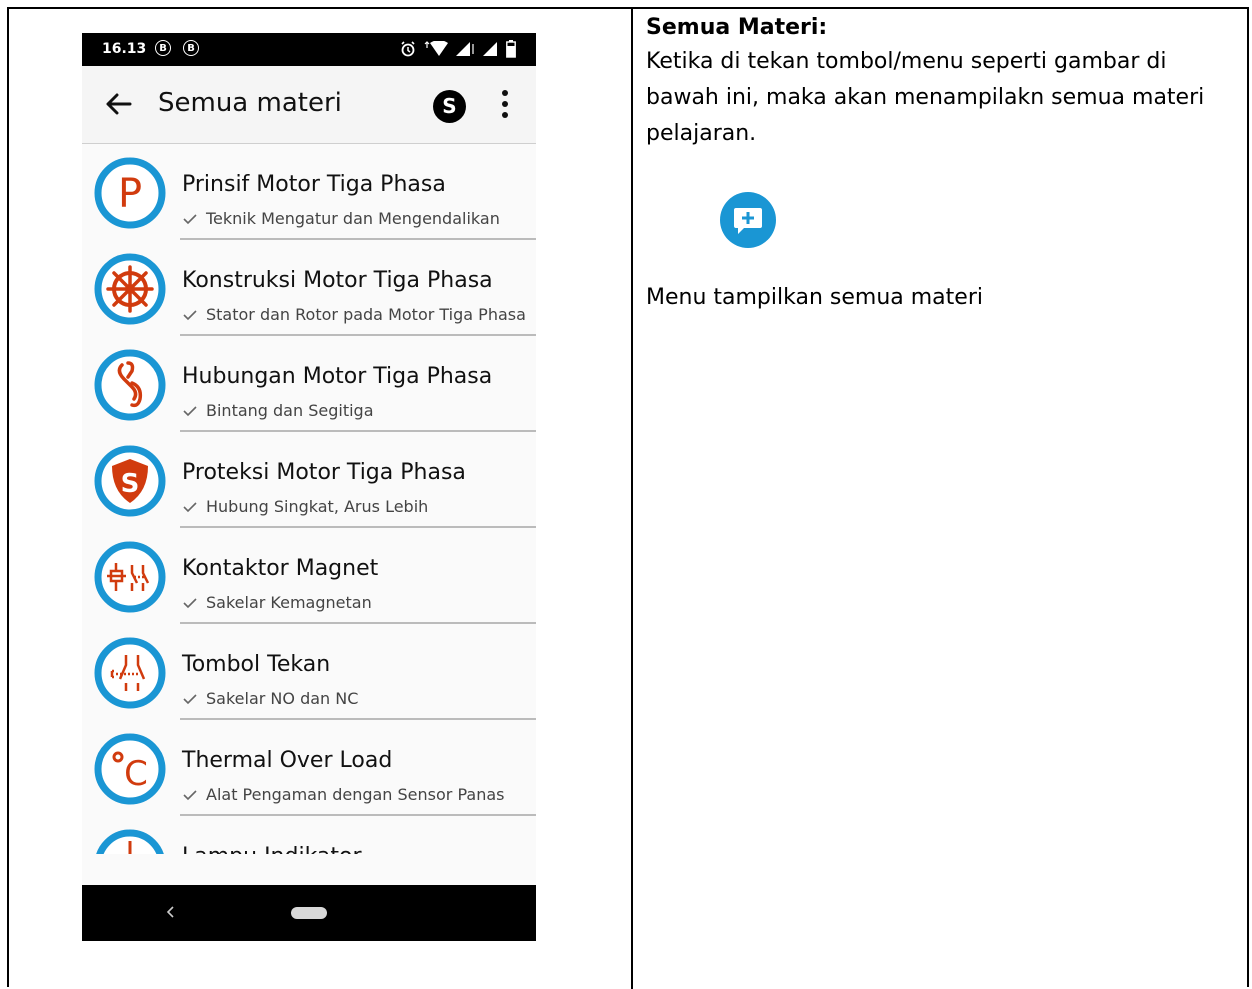  What do you see at coordinates (355, 794) in the screenshot?
I see `list-item-subtitle-text: Alat Pengaman dengan Sensor Panas` at bounding box center [355, 794].